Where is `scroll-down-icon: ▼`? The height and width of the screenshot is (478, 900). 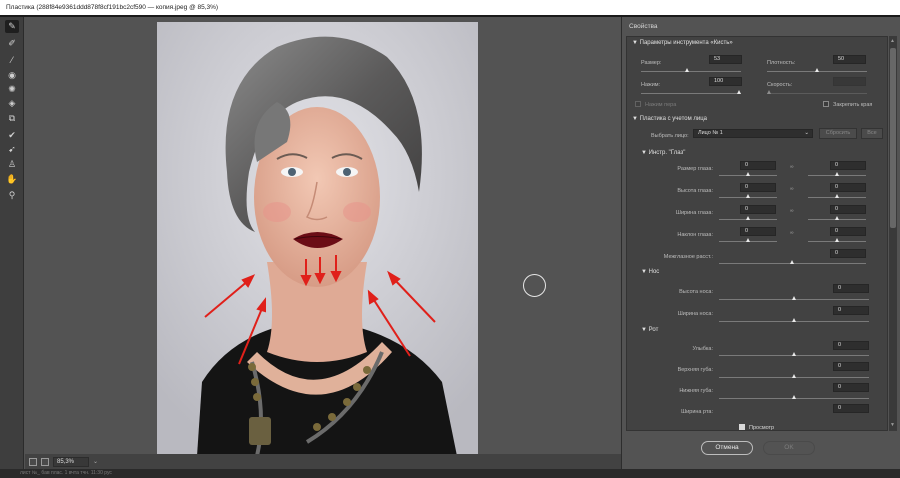
scroll-down-icon: ▼ is located at coordinates (892, 425).